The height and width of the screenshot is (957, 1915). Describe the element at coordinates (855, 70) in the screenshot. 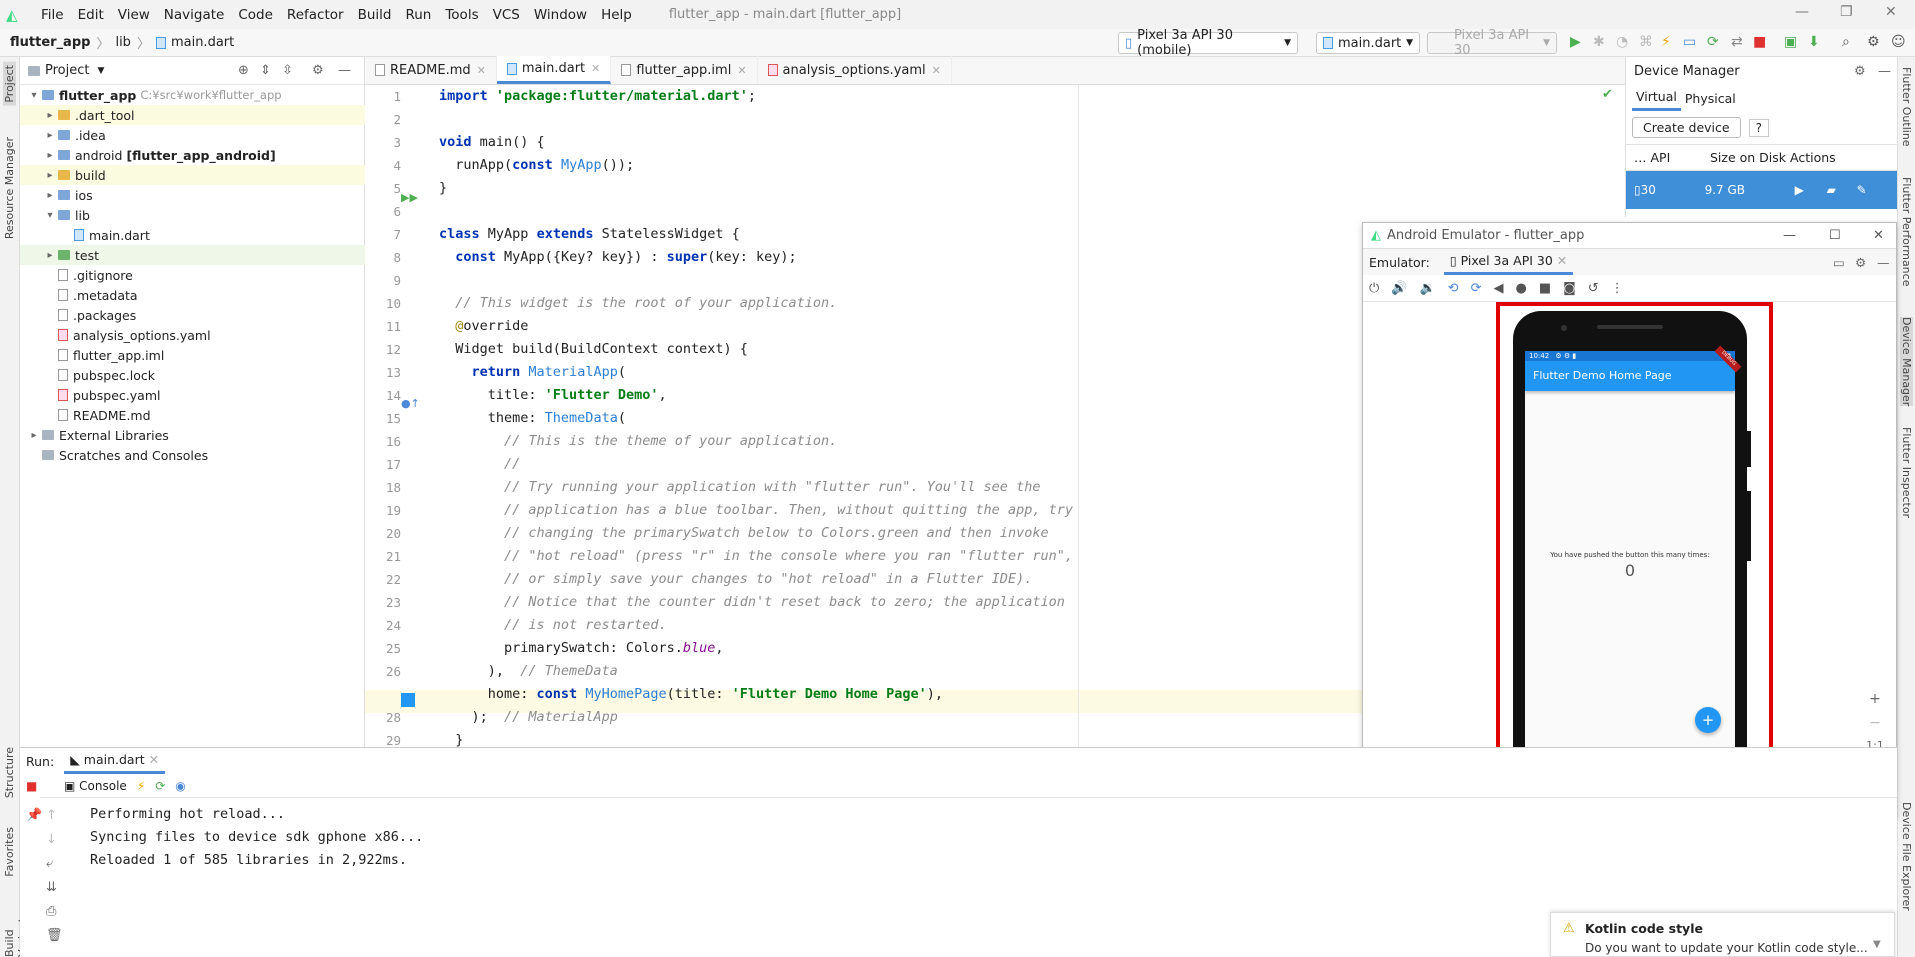

I see `tab-analysis-options: analysis_options.yaml ✕` at that location.